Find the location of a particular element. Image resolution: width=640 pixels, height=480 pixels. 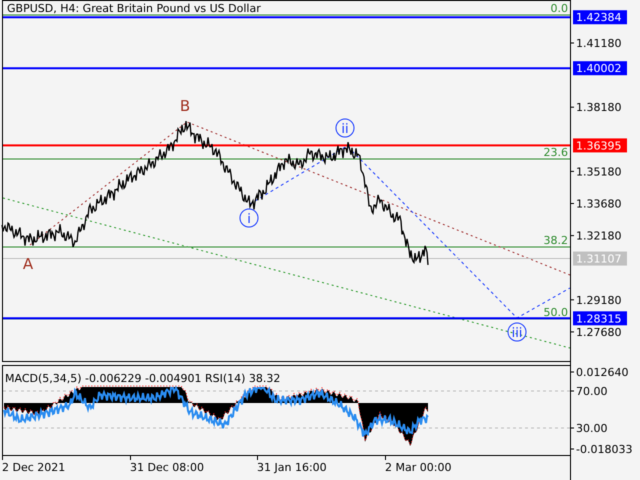

time-axis-label: 31 Dec 08:00 is located at coordinates (167, 467).